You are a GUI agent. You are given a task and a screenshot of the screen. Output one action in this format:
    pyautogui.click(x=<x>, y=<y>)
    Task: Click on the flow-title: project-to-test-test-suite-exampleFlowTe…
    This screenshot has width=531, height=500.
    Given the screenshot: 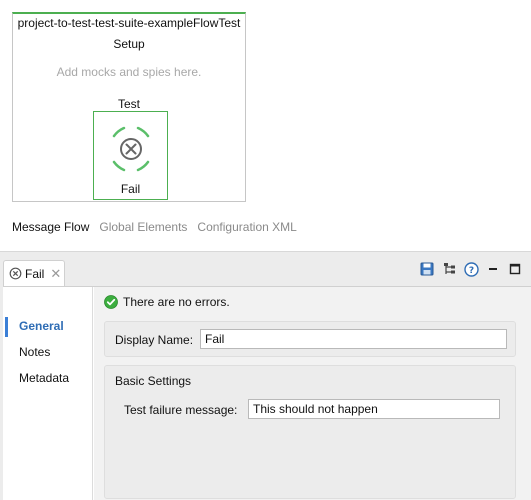 What is the action you would take?
    pyautogui.click(x=129, y=23)
    